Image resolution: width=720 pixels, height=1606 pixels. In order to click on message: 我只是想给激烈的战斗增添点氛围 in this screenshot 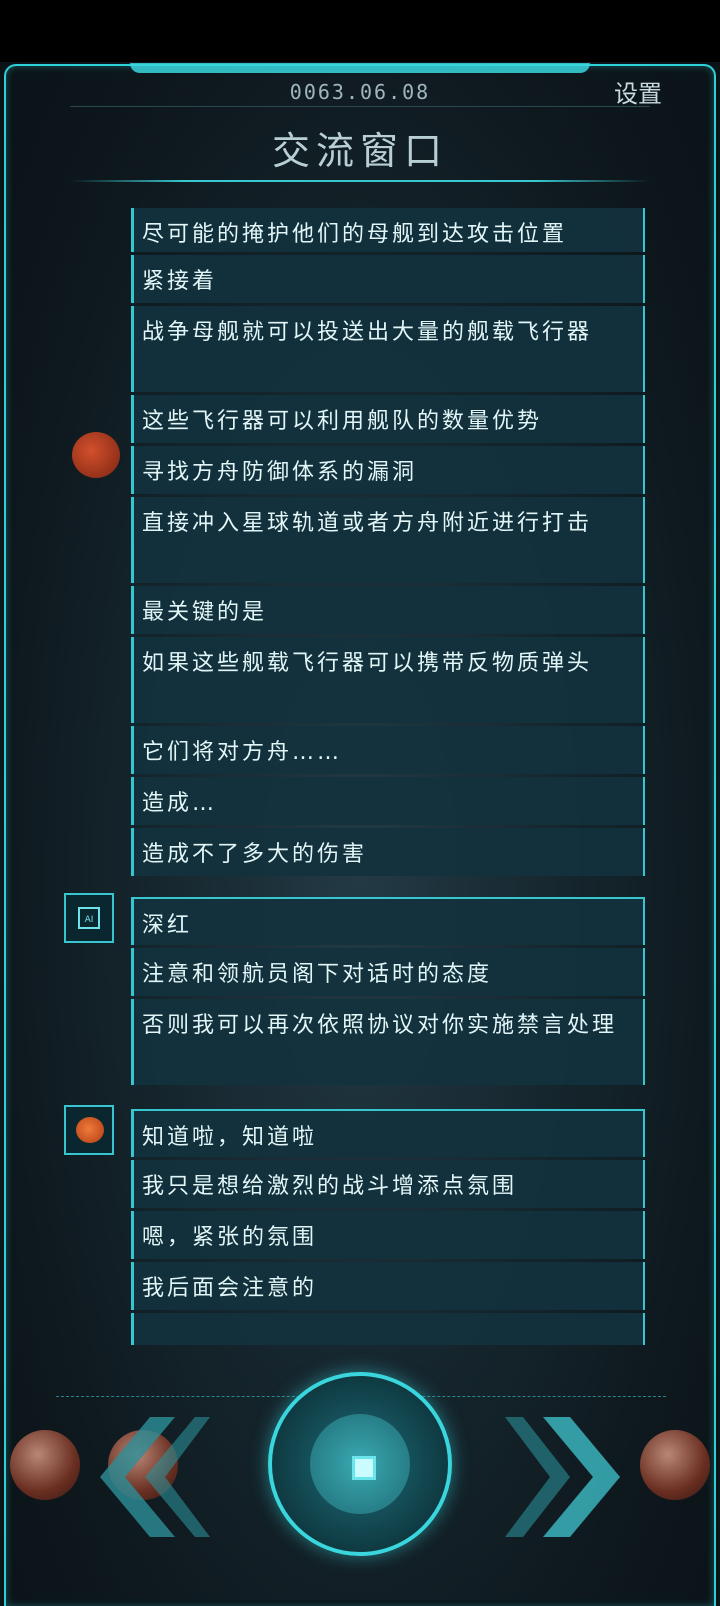, I will do `click(388, 1184)`.